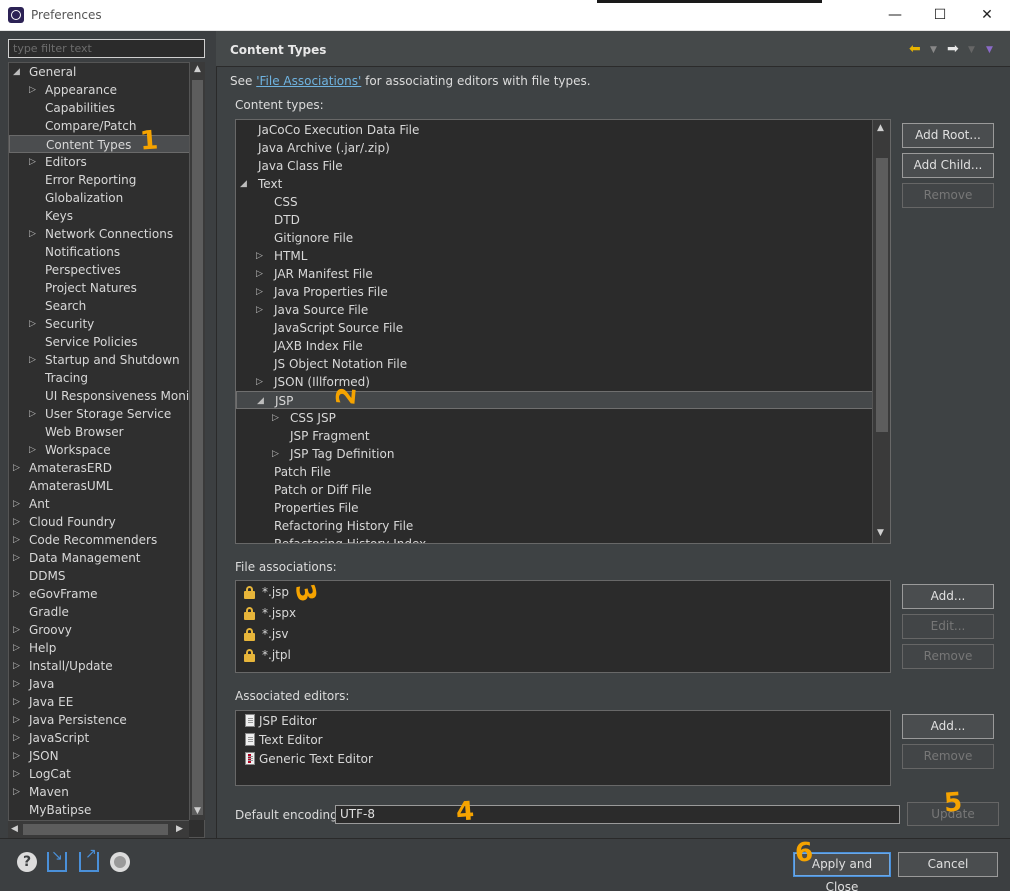 The width and height of the screenshot is (1010, 891). I want to click on content-type-item: JAXB Index File, so click(554, 346).